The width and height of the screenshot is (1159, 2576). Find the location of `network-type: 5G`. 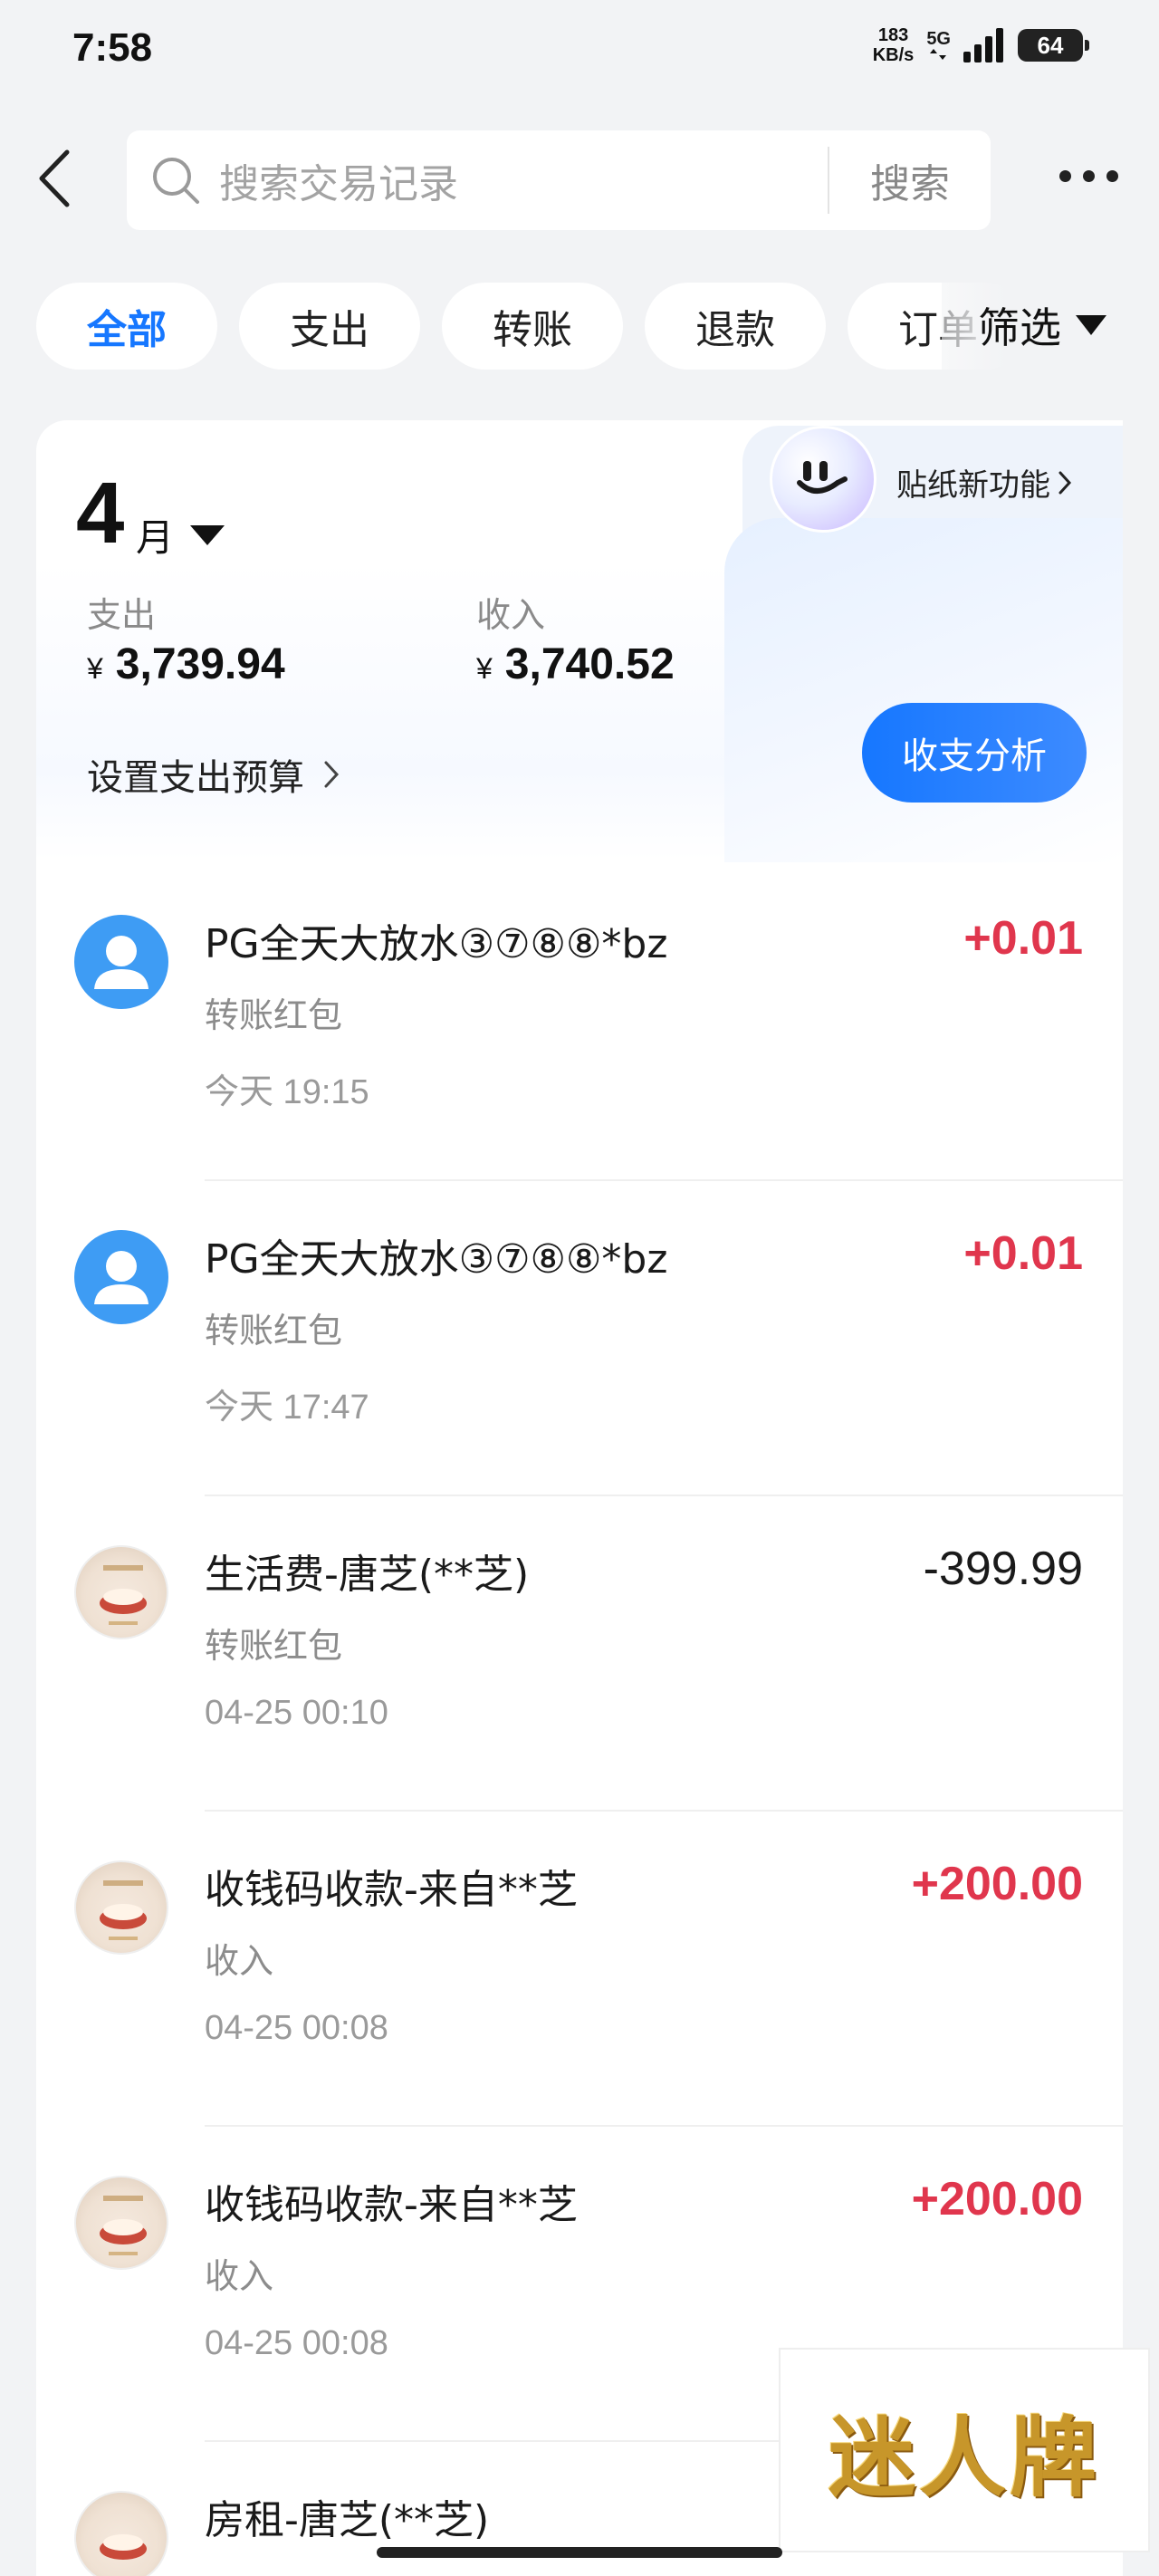

network-type: 5G is located at coordinates (939, 45).